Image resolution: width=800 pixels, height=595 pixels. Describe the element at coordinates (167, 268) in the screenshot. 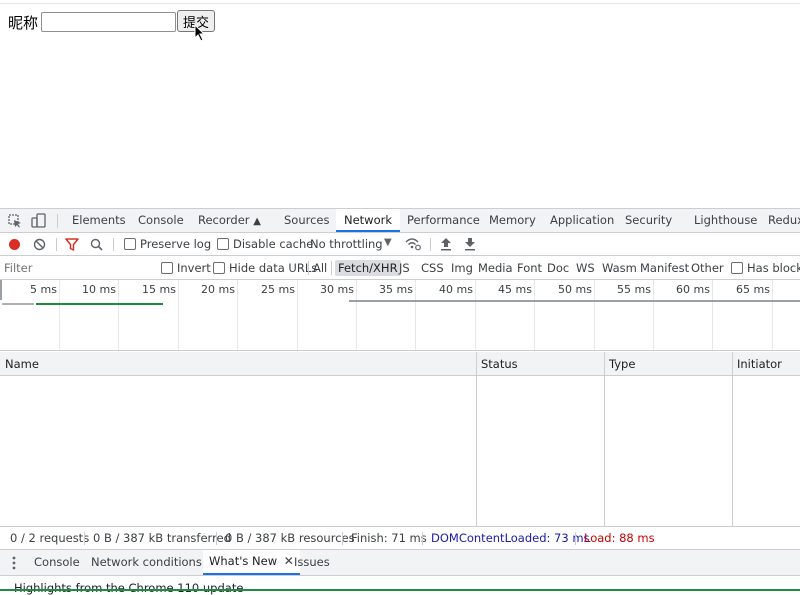

I see `invert-checkbox` at that location.